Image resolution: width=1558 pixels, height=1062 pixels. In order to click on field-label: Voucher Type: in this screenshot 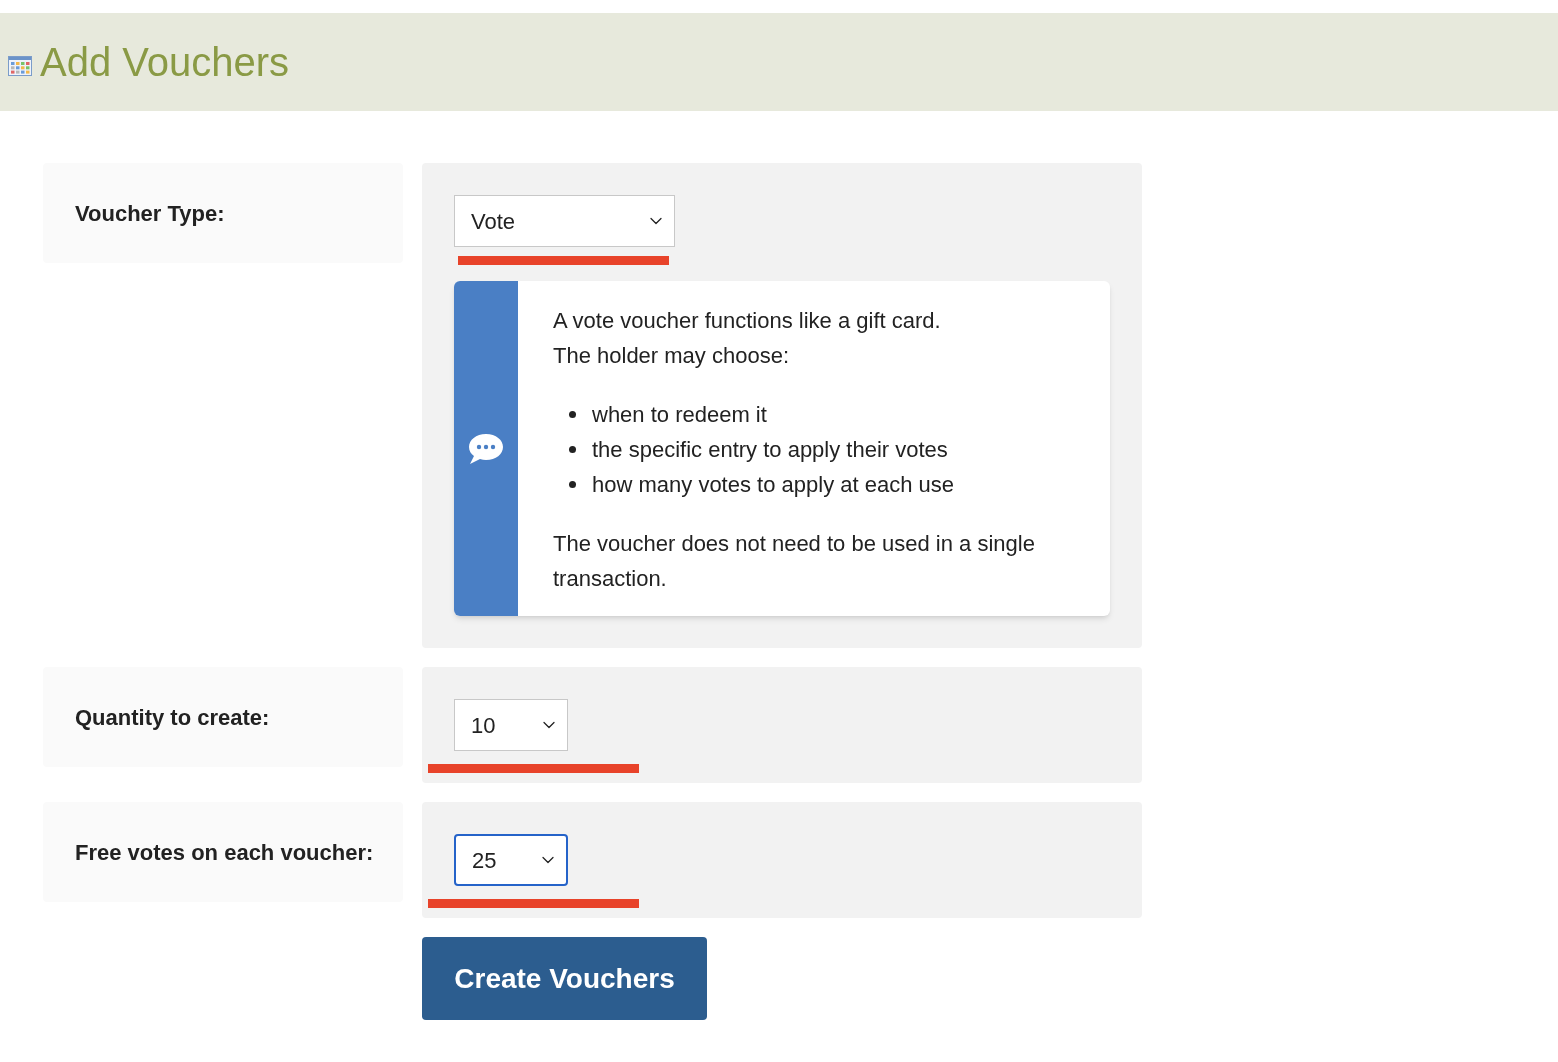, I will do `click(150, 213)`.